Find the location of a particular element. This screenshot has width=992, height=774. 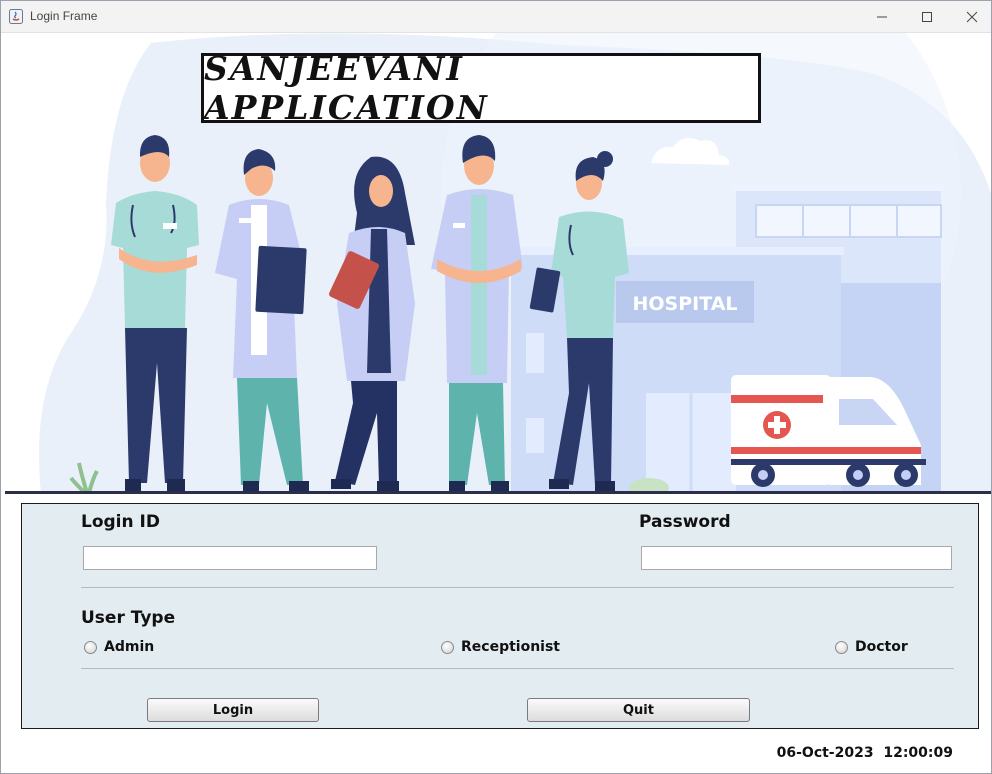

window-title: Login Frame is located at coordinates (64, 16).